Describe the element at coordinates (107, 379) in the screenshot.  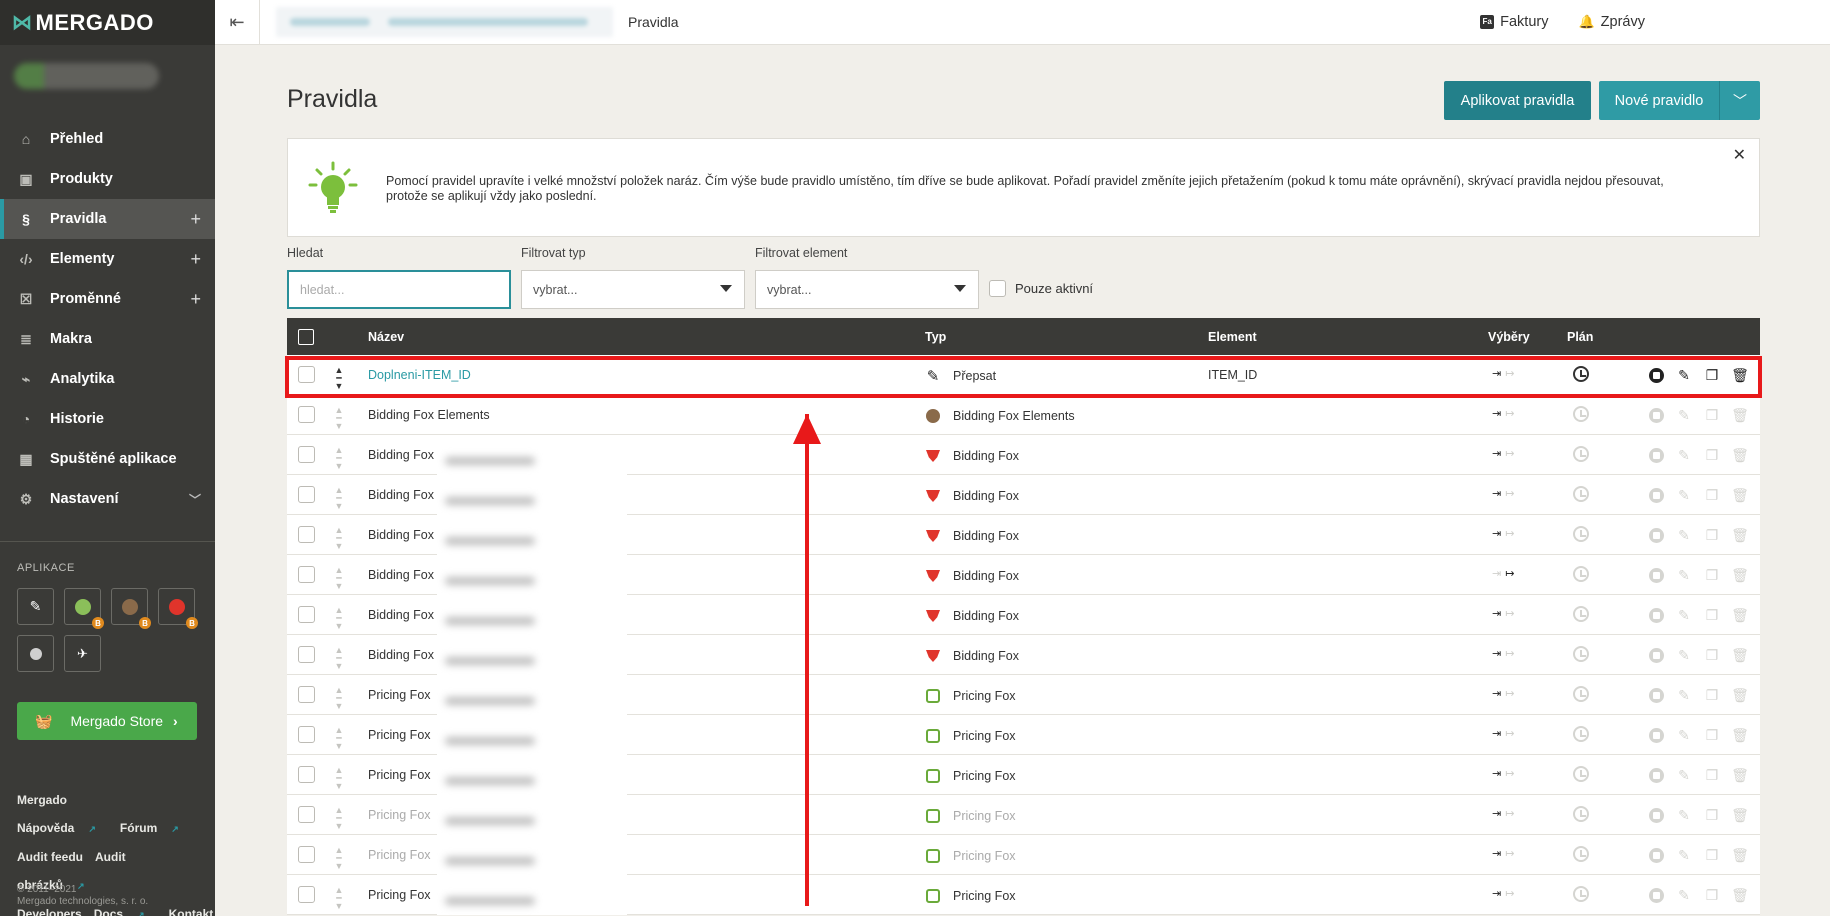
I see `nav-analytika: ⌁ Analytika` at that location.